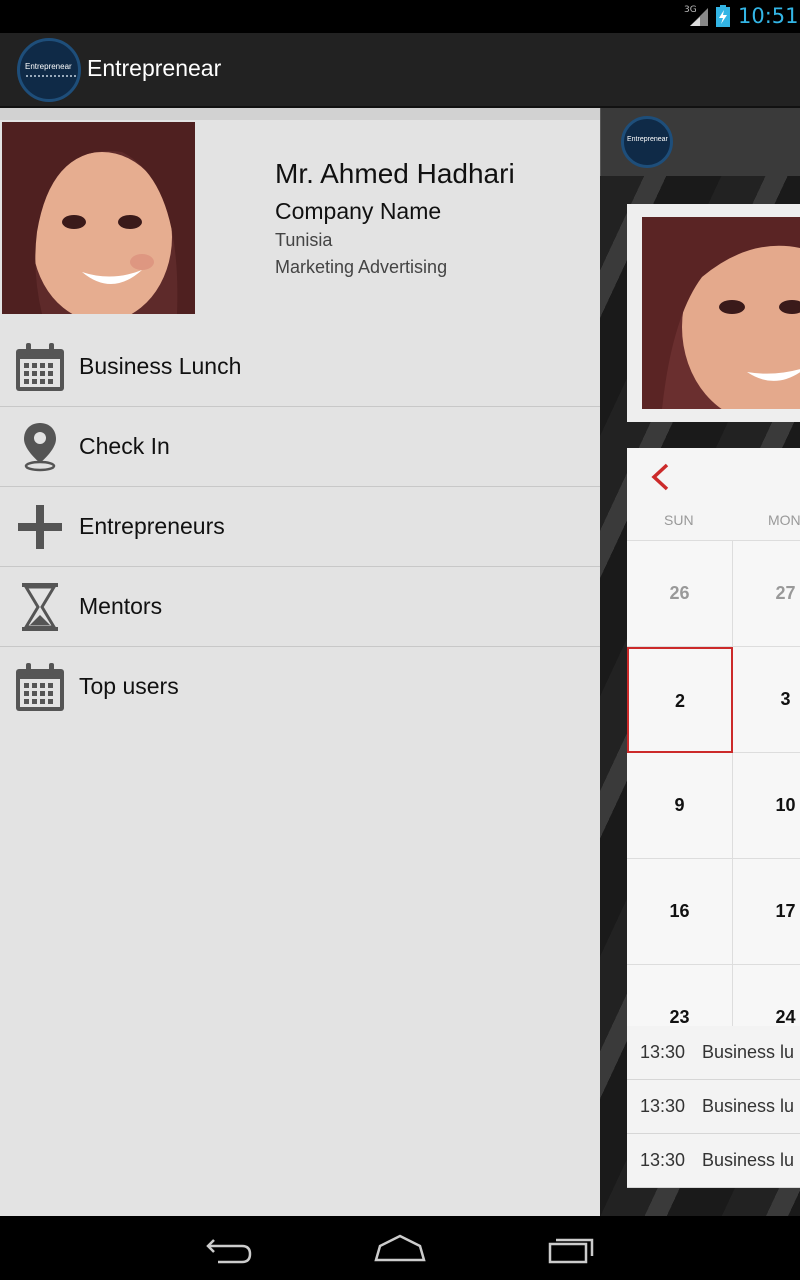 The width and height of the screenshot is (800, 1280). Describe the element at coordinates (40, 447) in the screenshot. I see `location-pin-icon` at that location.